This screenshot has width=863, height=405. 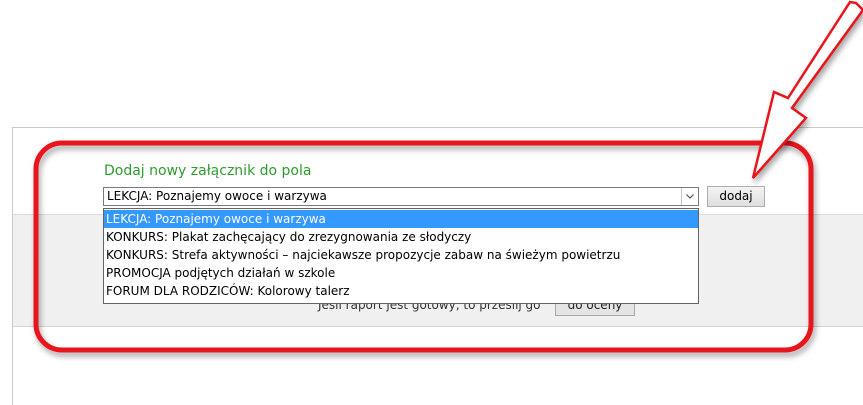 I want to click on dropdown-option: PROMOCJA podjętych działań w szkole, so click(x=401, y=273).